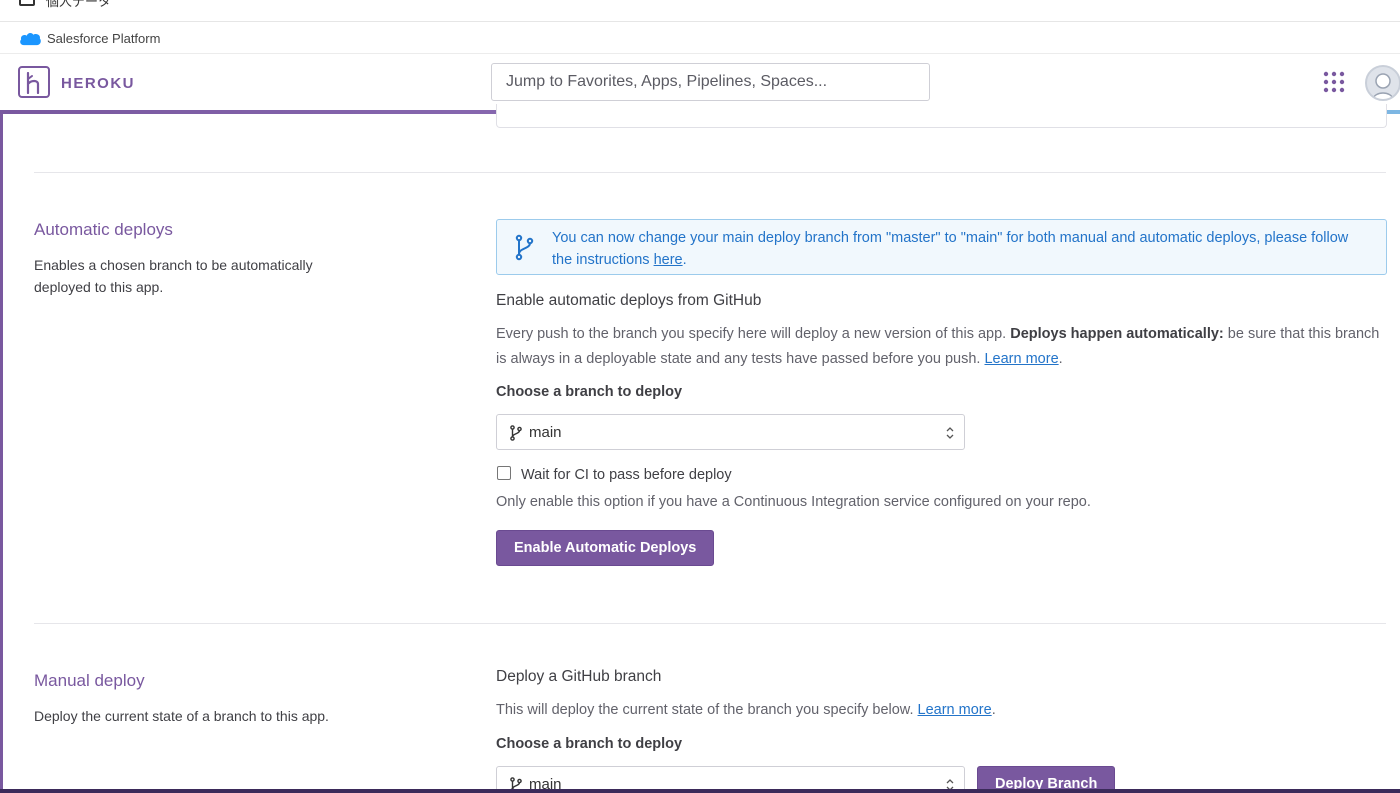 Image resolution: width=1400 pixels, height=793 pixels. What do you see at coordinates (710, 82) in the screenshot?
I see `search-input` at bounding box center [710, 82].